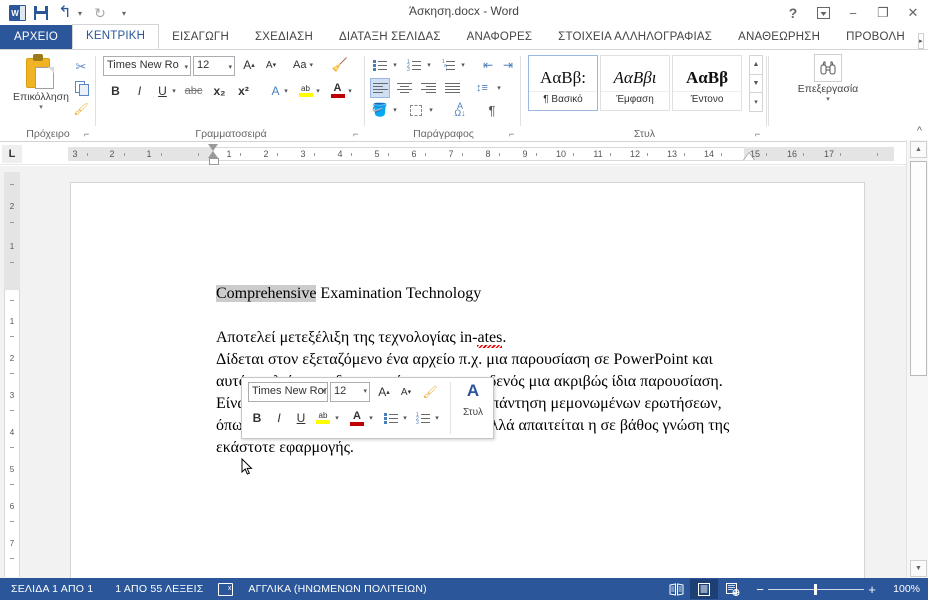 Image resolution: width=928 pixels, height=600 pixels. Describe the element at coordinates (41, 107) in the screenshot. I see `paste-dropdown-icon: ▾` at that location.